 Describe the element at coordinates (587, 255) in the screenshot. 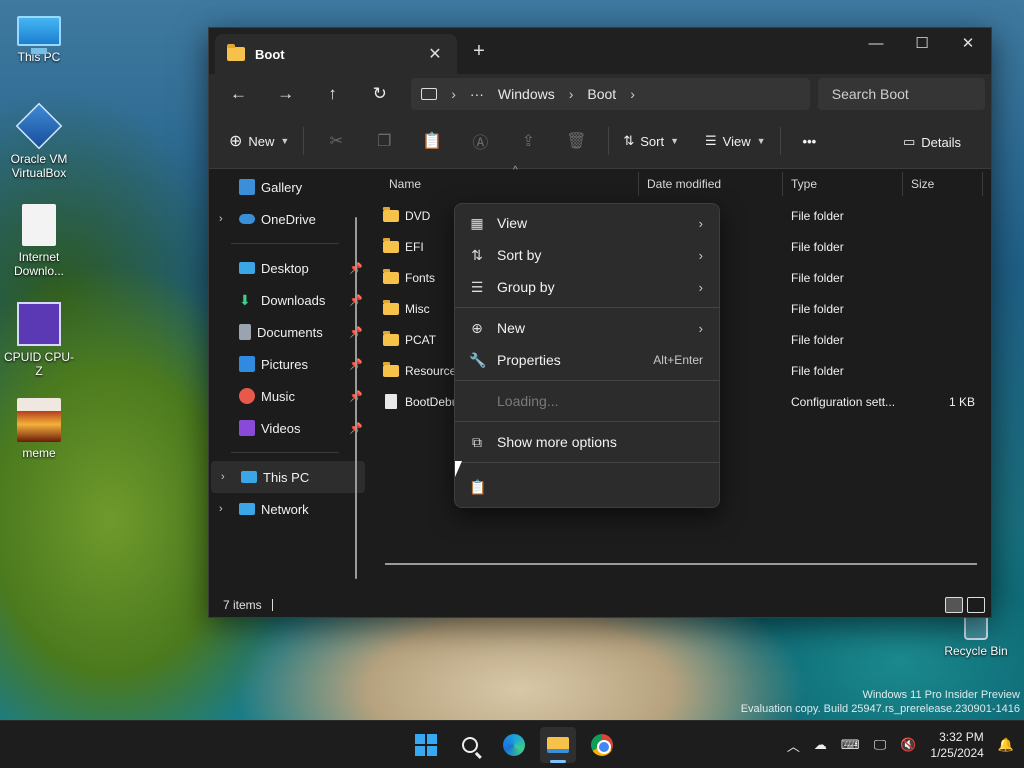

I see `menu-item-sort-by: ⇅ Sort by ›` at that location.